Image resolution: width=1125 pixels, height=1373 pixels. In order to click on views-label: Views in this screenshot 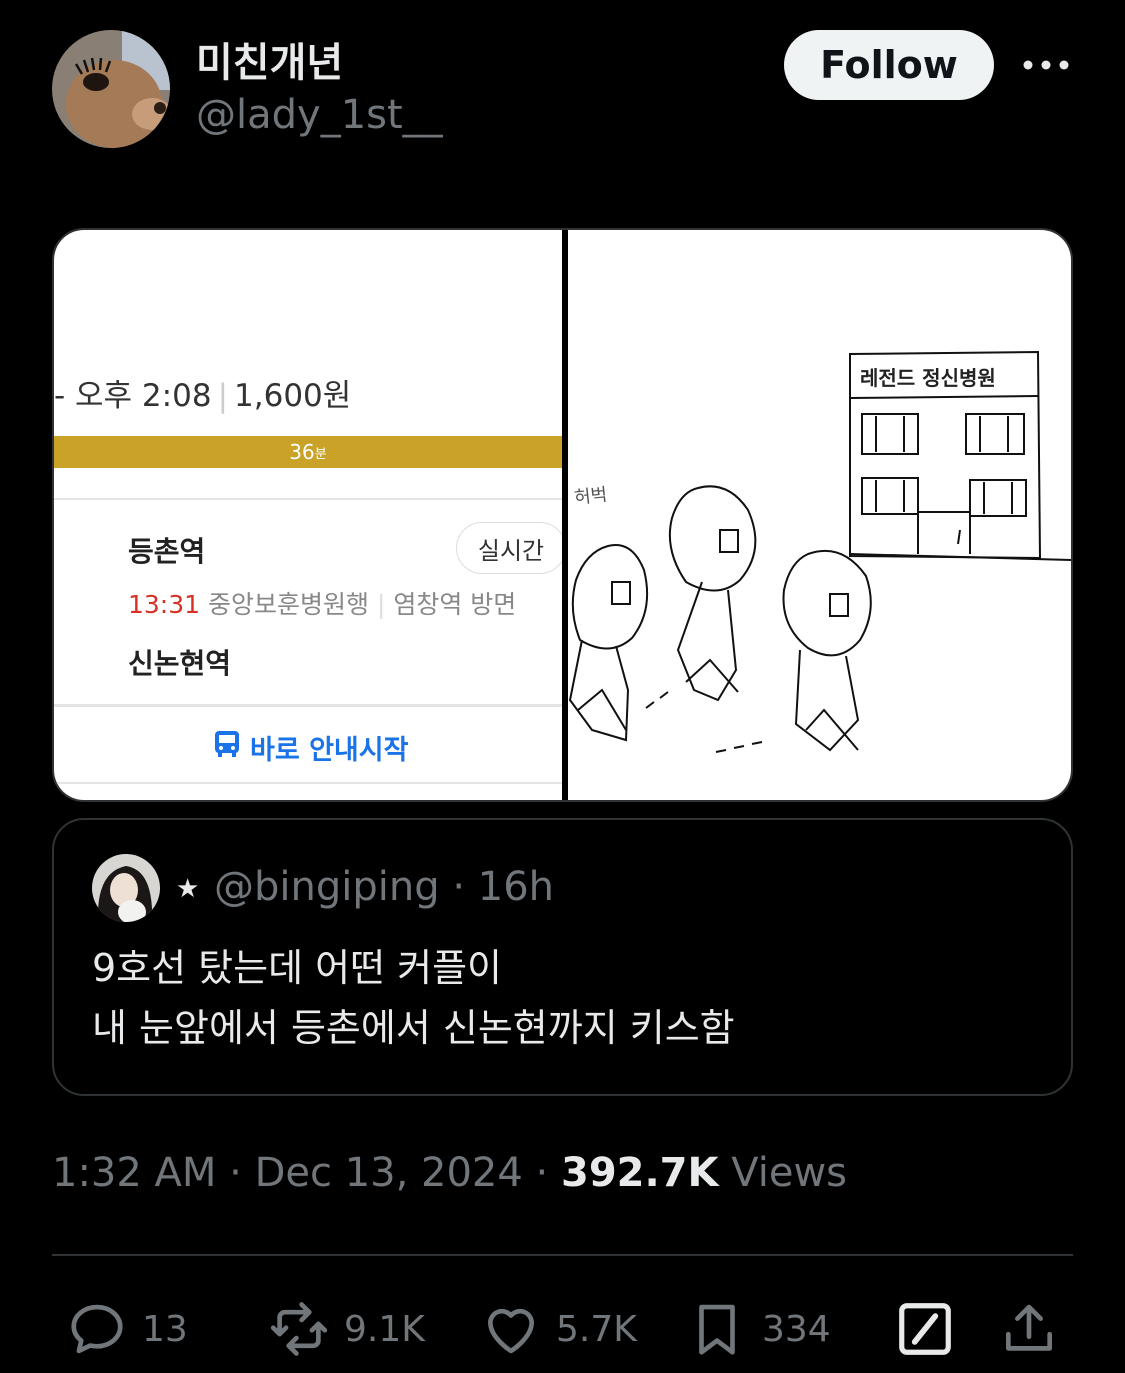, I will do `click(789, 1173)`.